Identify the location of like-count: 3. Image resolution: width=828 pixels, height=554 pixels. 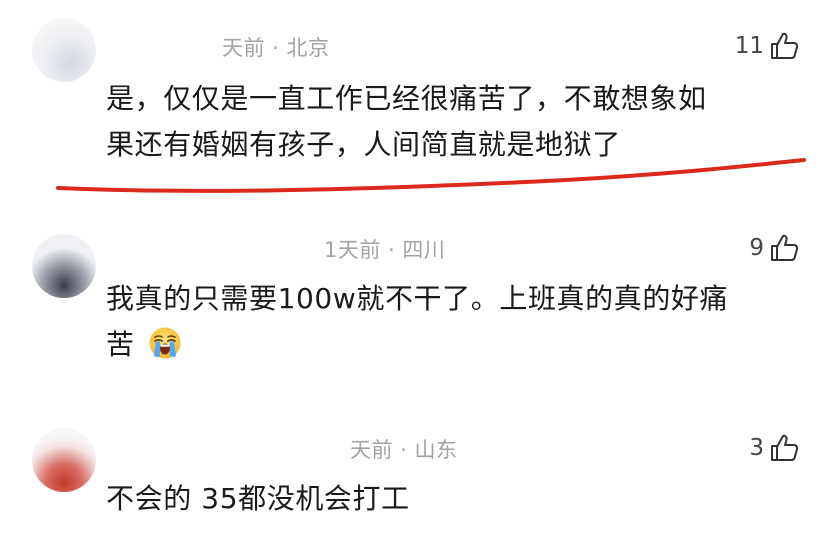
(756, 448).